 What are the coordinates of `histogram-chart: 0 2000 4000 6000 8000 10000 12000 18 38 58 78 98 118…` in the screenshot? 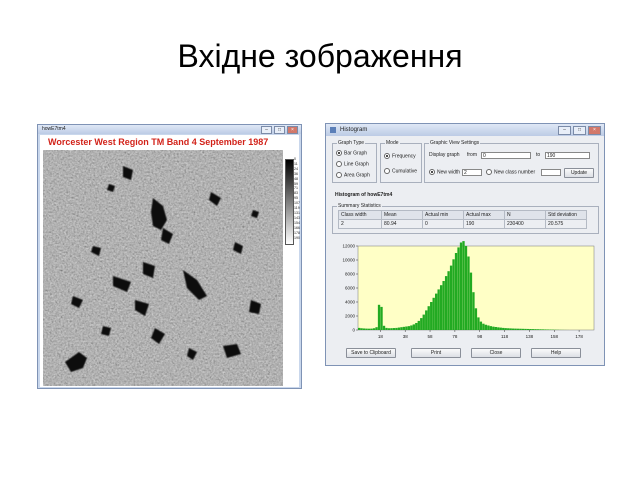 It's located at (468, 290).